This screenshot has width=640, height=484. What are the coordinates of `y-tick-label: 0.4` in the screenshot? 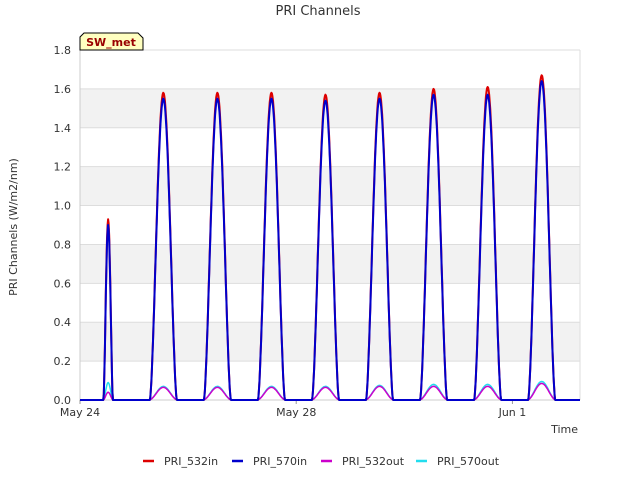 It's located at (63, 322).